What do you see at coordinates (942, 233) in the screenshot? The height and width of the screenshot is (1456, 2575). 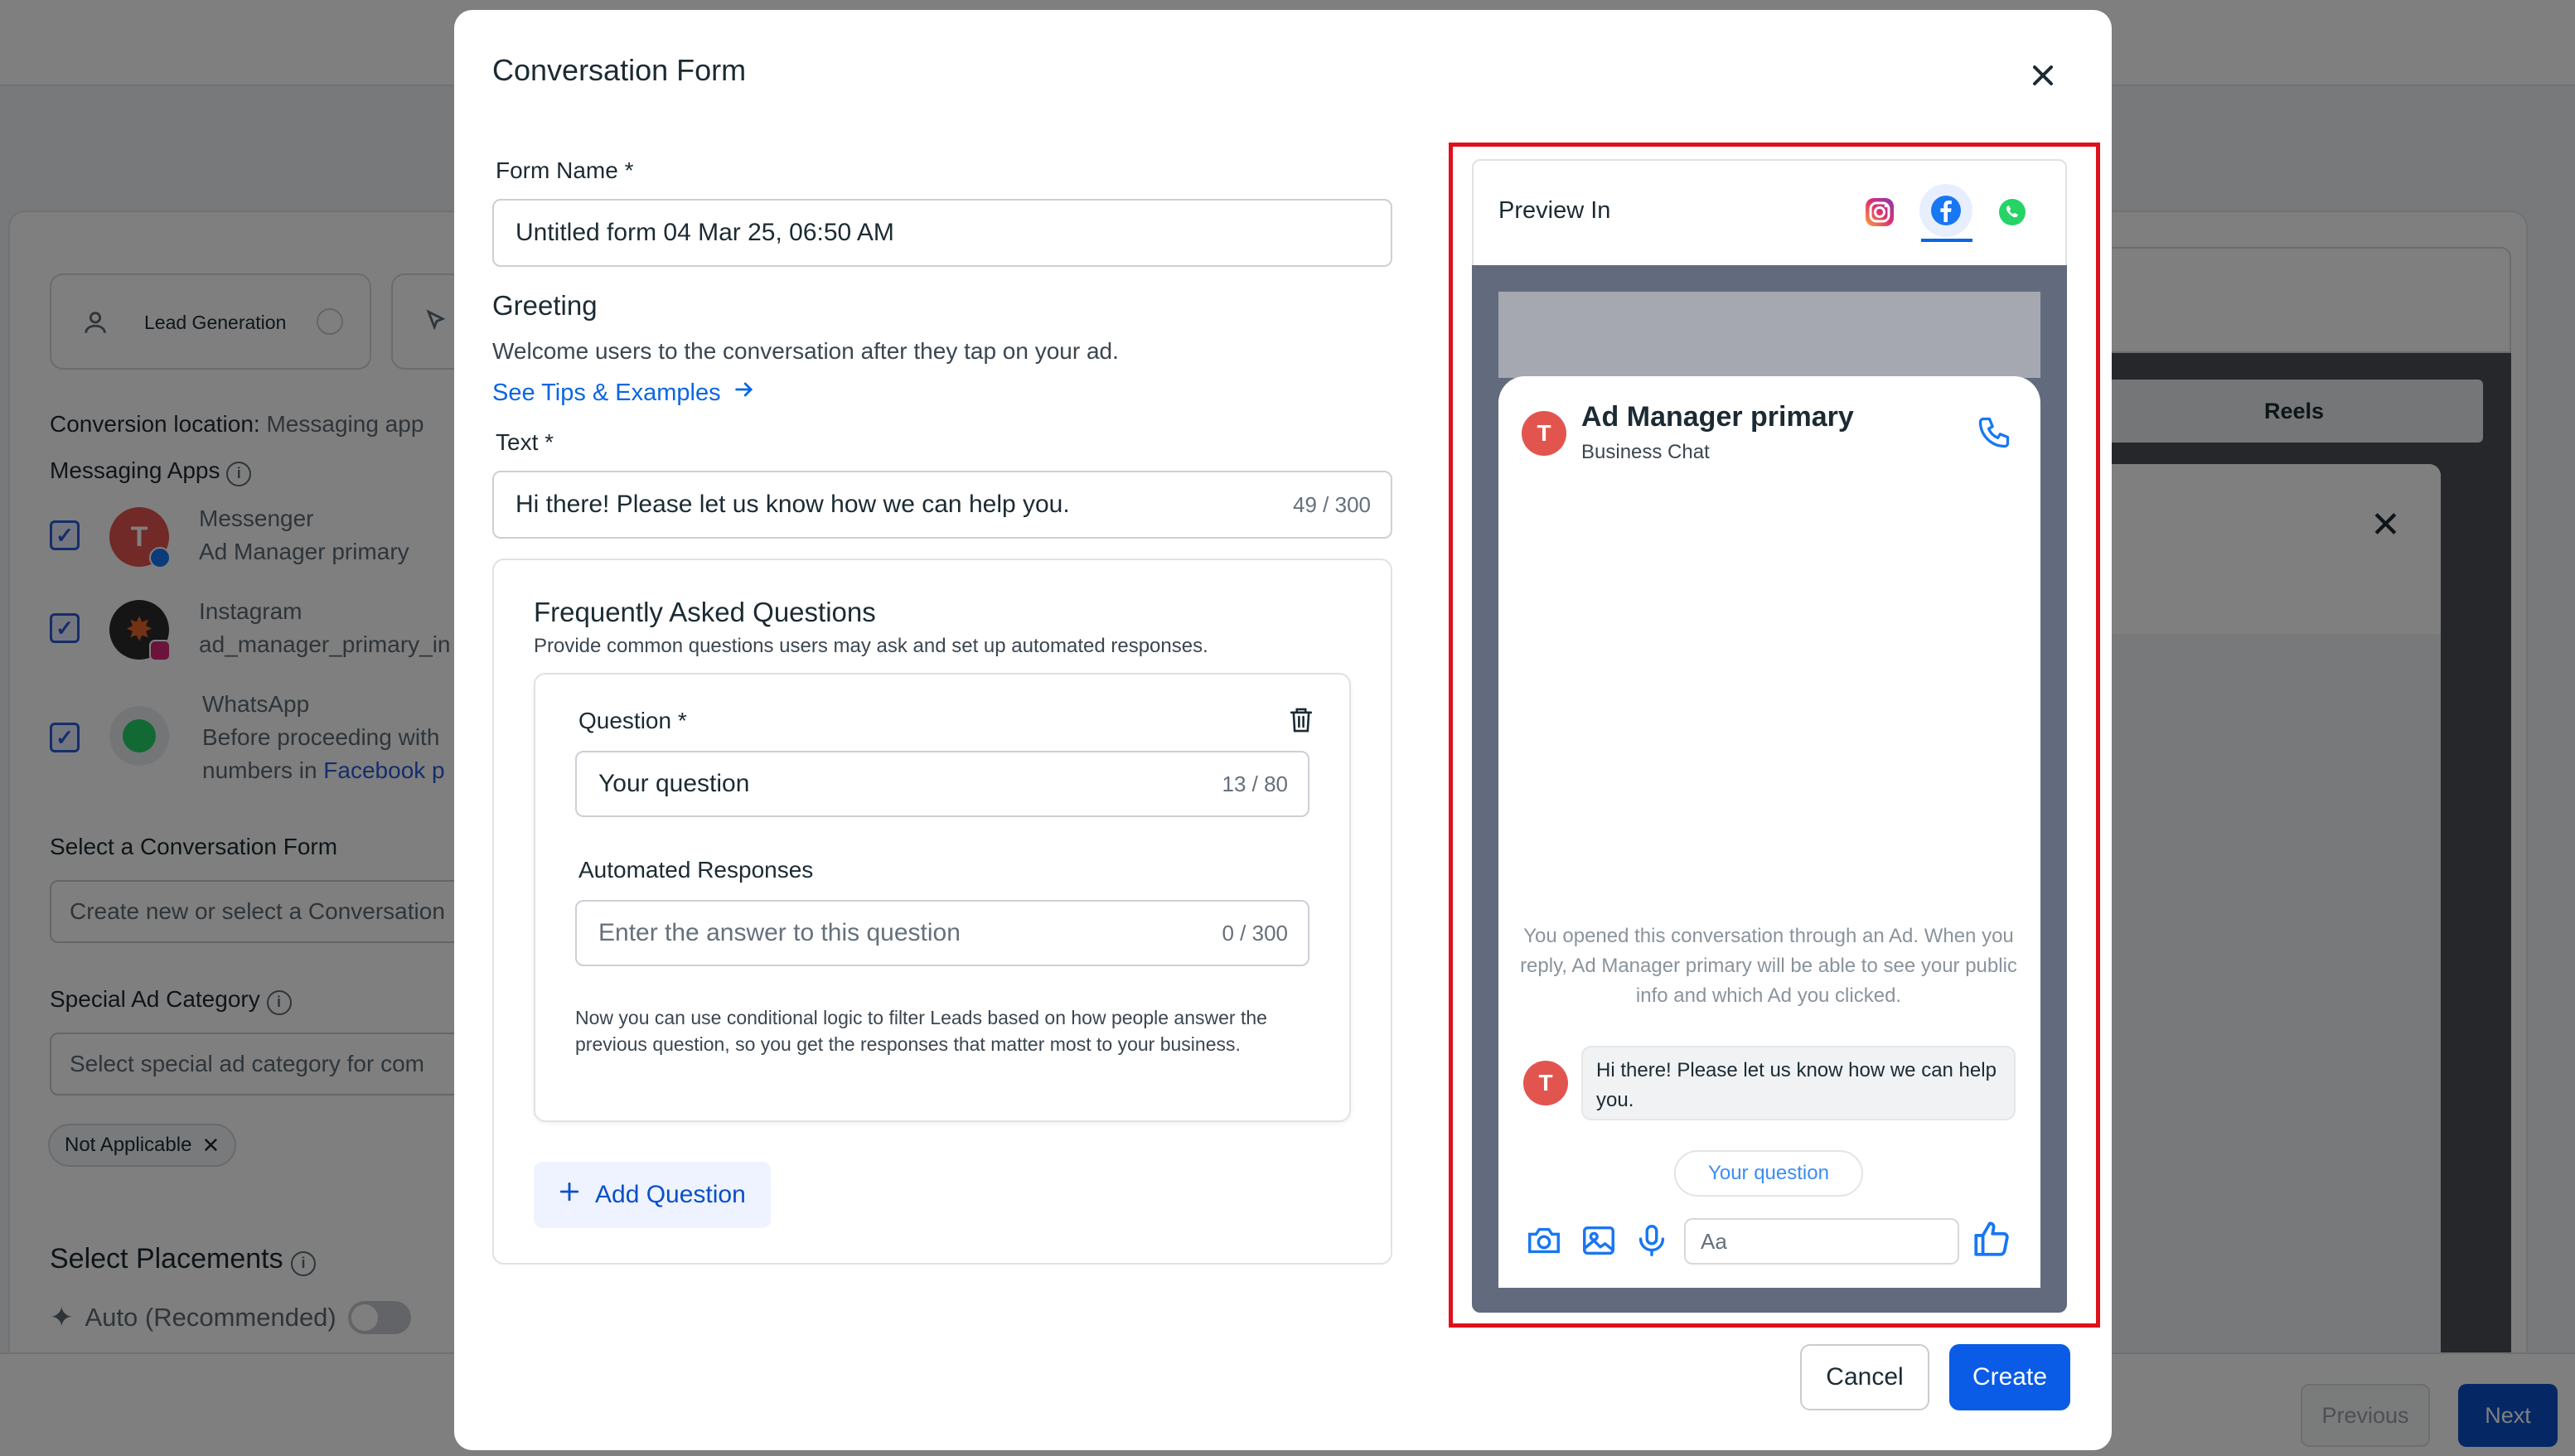 I see `form-name-input: Untitled form 04 Mar 25, 06:50 AM` at bounding box center [942, 233].